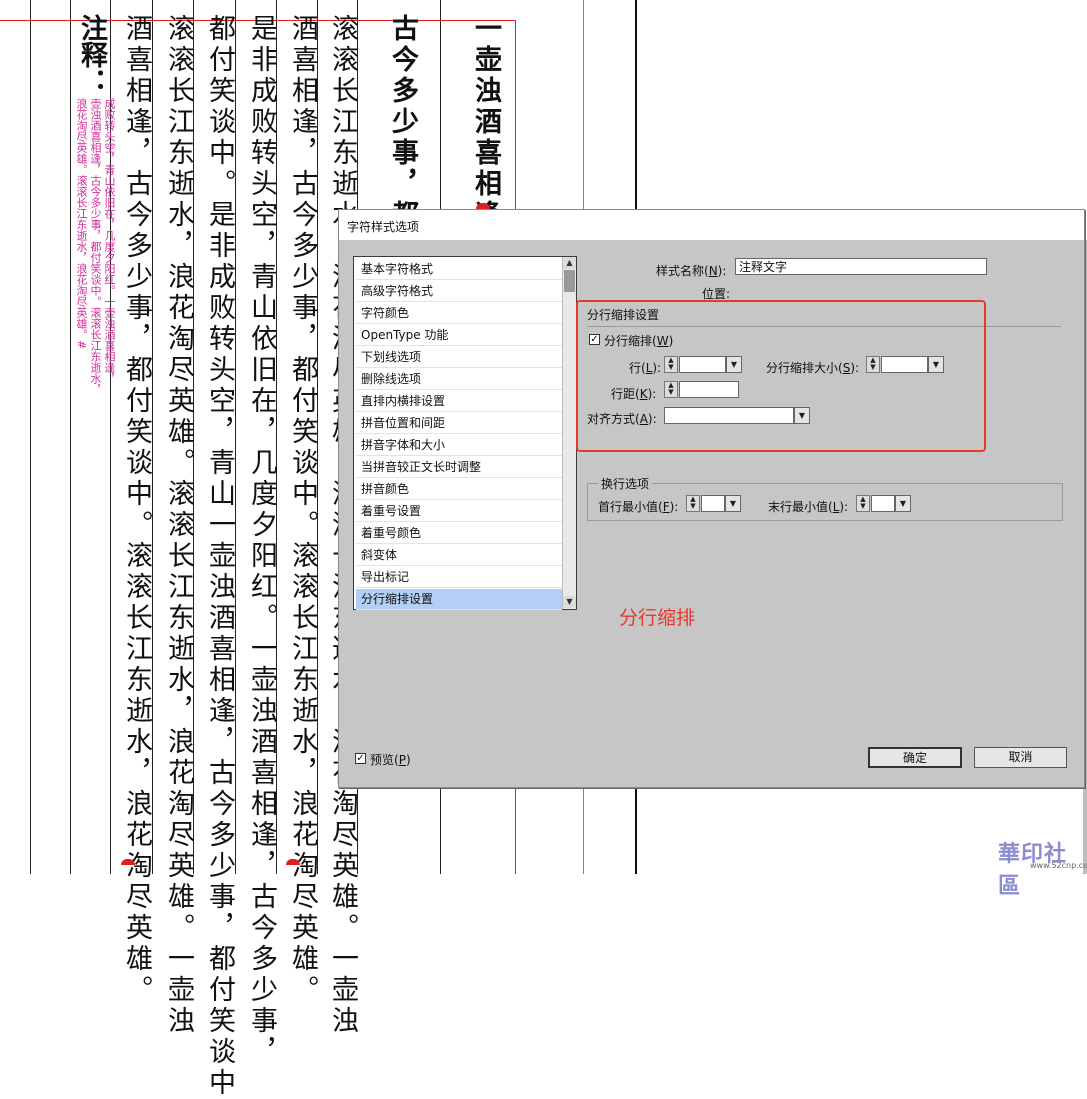 This screenshot has width=1087, height=1099. Describe the element at coordinates (360, 758) in the screenshot. I see `preview-checkbox: ✓` at that location.